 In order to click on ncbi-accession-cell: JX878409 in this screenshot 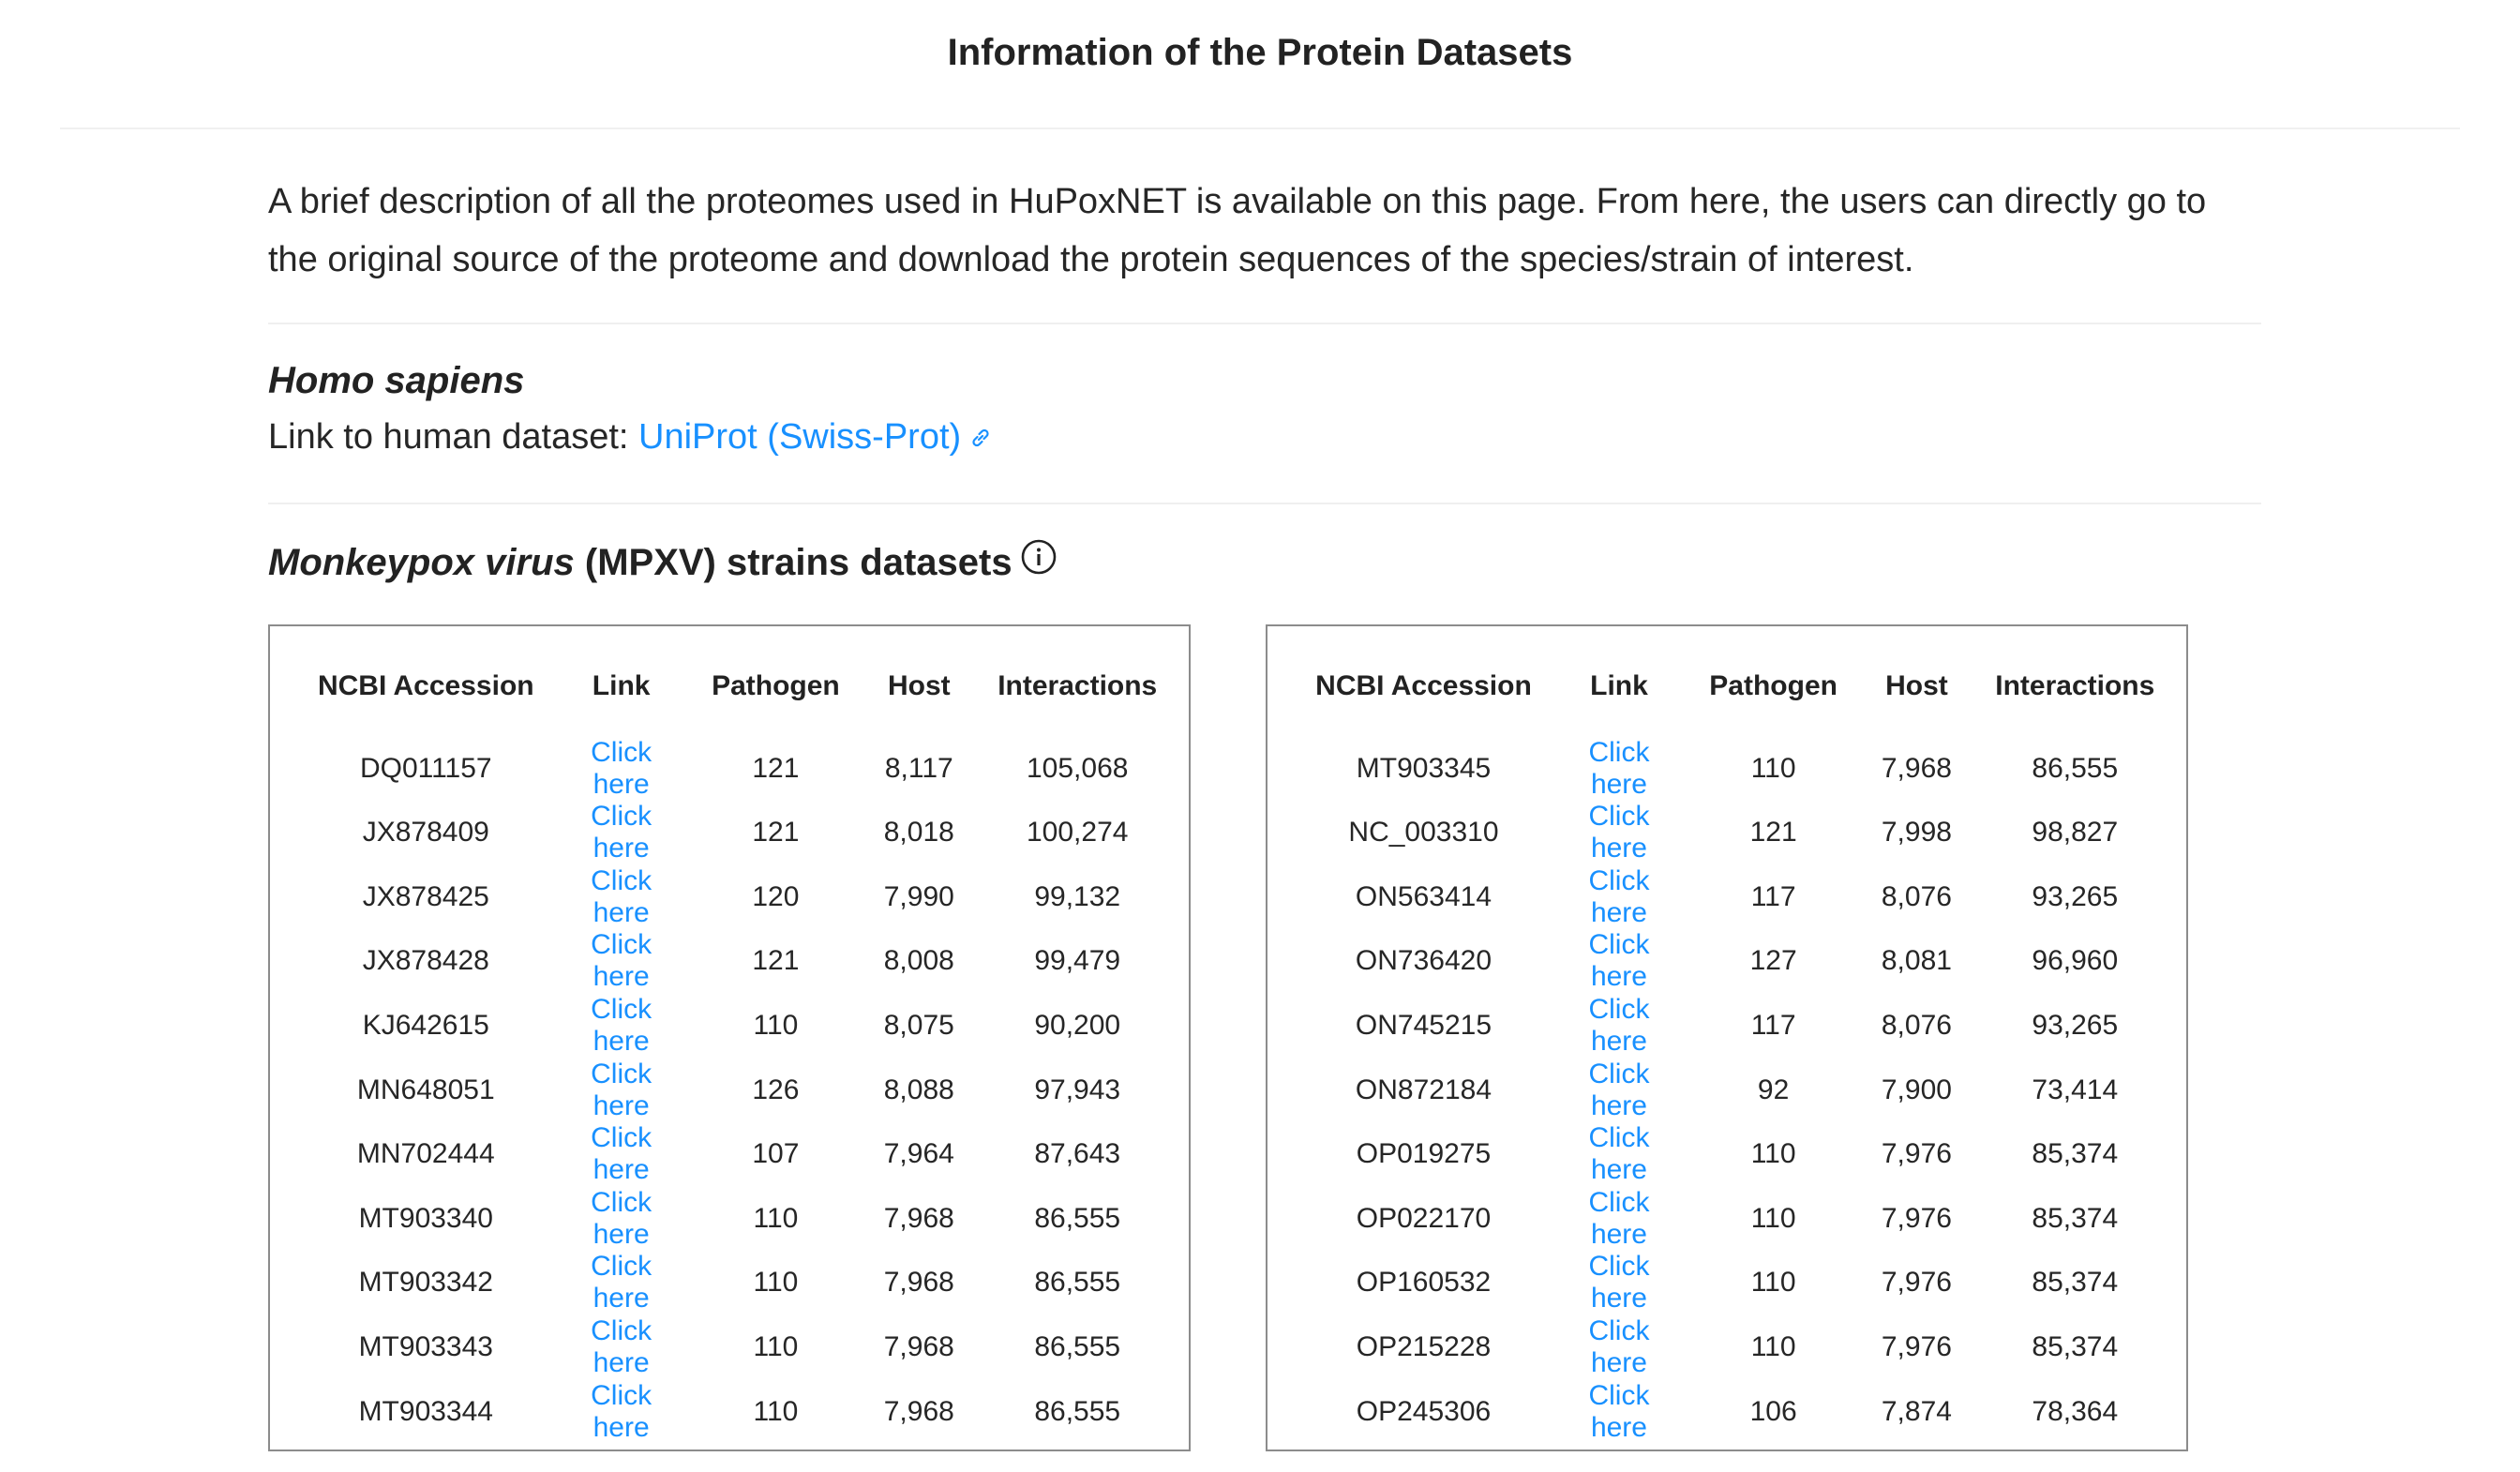, I will do `click(425, 833)`.